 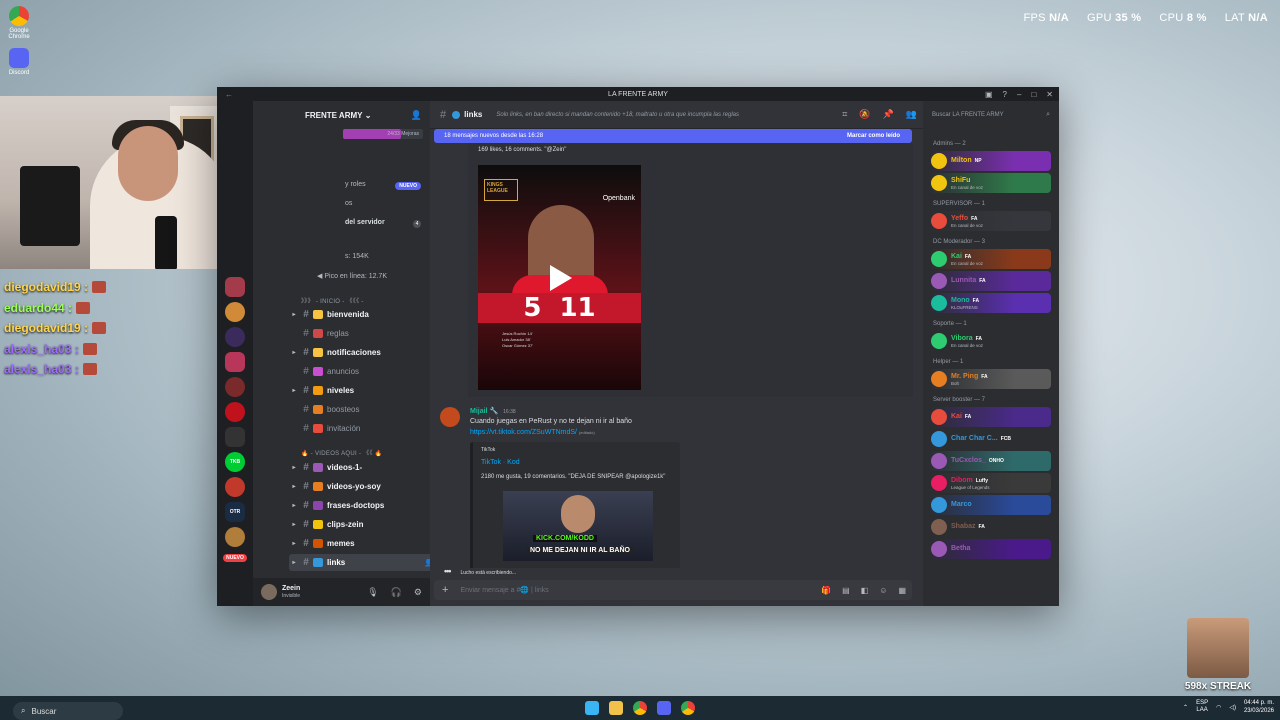 What do you see at coordinates (500, 462) in the screenshot?
I see `embed-title: TikTok · Kod` at bounding box center [500, 462].